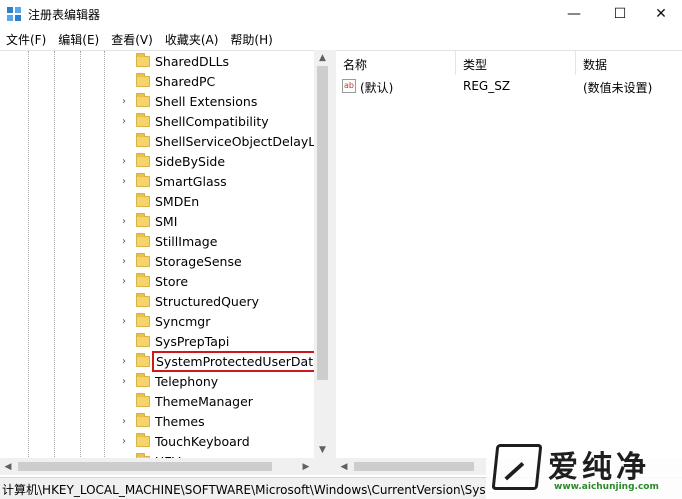  I want to click on scroll-down-icon: ▼, so click(322, 450).